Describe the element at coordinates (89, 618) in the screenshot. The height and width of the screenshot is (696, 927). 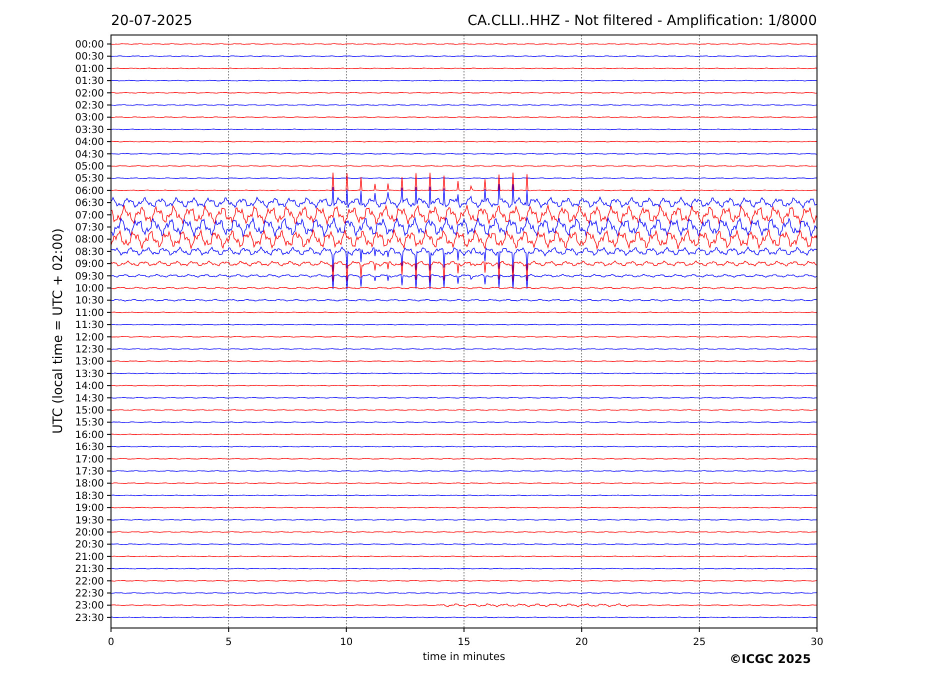
I see `time-label: 23:30` at that location.